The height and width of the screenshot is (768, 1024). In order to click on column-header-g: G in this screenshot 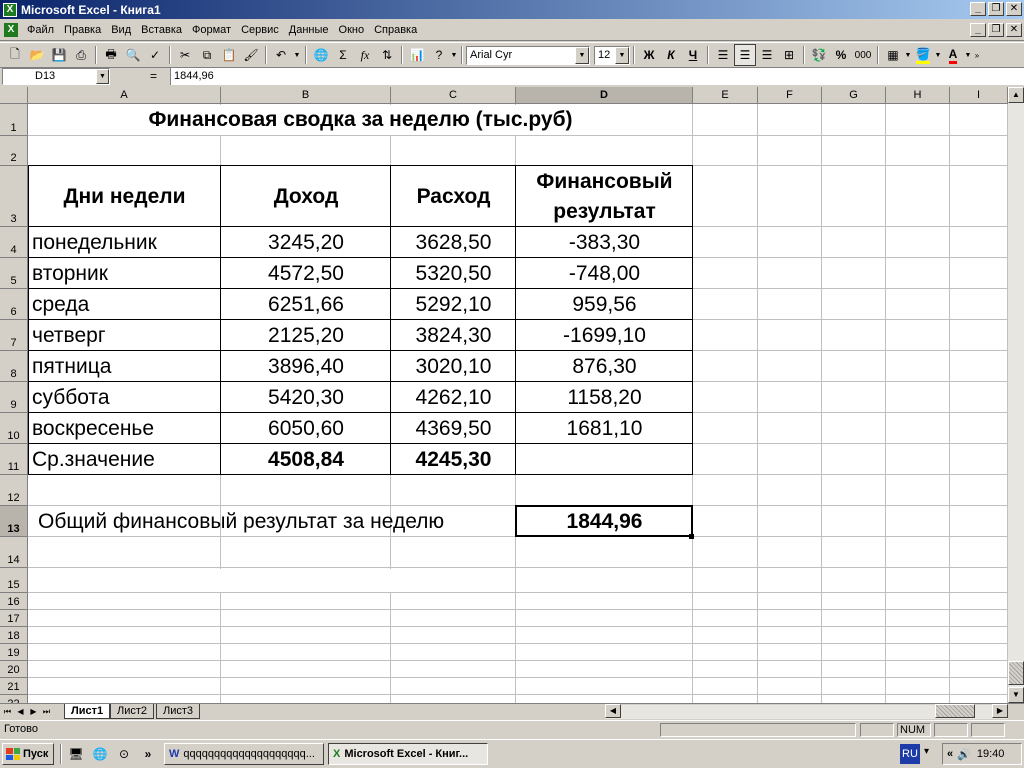, I will do `click(854, 95)`.